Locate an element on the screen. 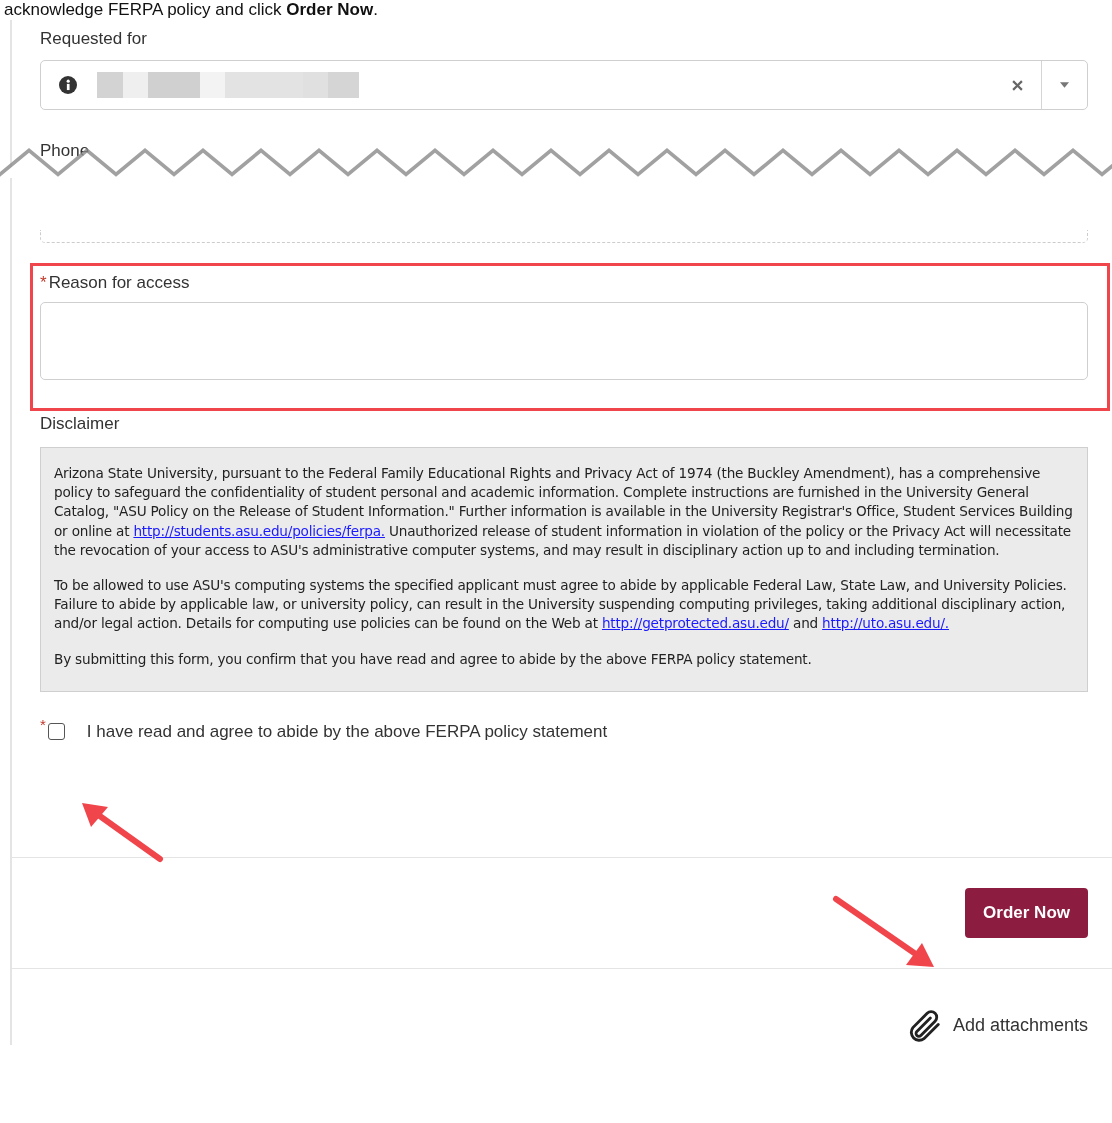 This screenshot has height=1123, width=1112. requested-for-field is located at coordinates (564, 85).